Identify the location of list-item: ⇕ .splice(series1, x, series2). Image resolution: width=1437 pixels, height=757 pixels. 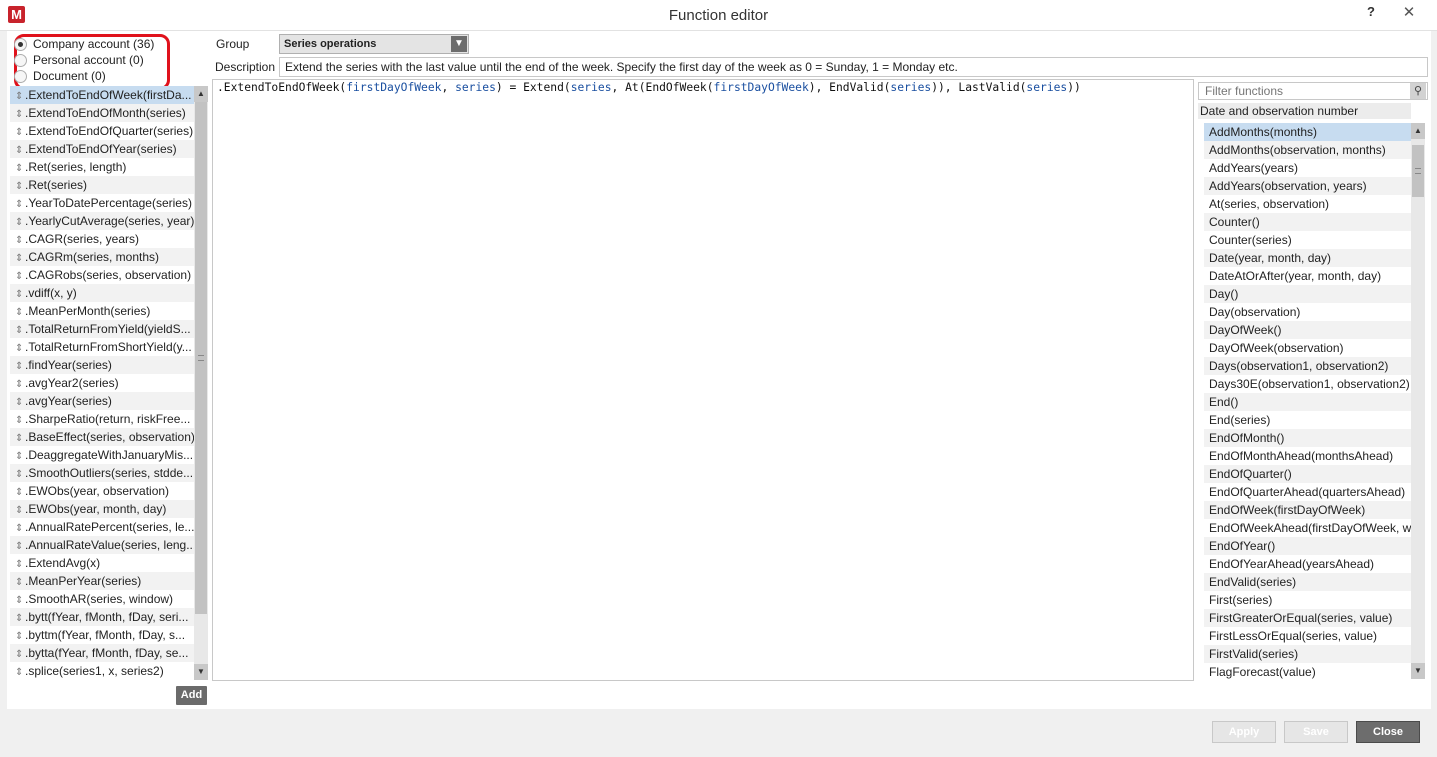
(102, 671).